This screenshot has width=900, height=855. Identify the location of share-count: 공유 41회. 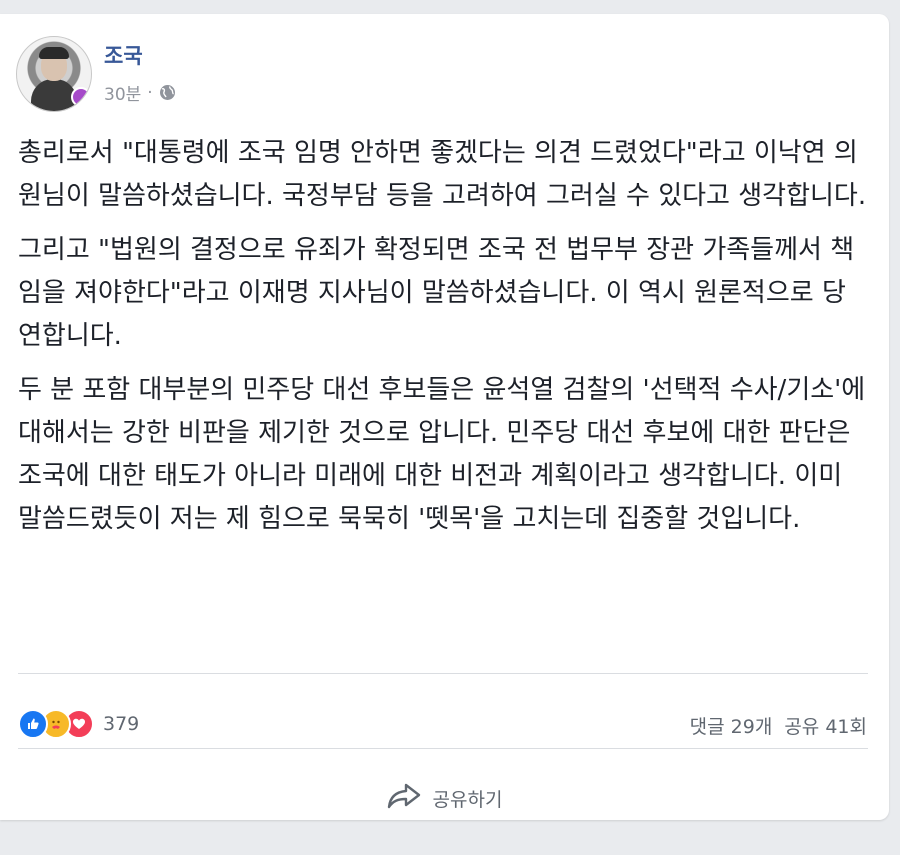
(825, 725).